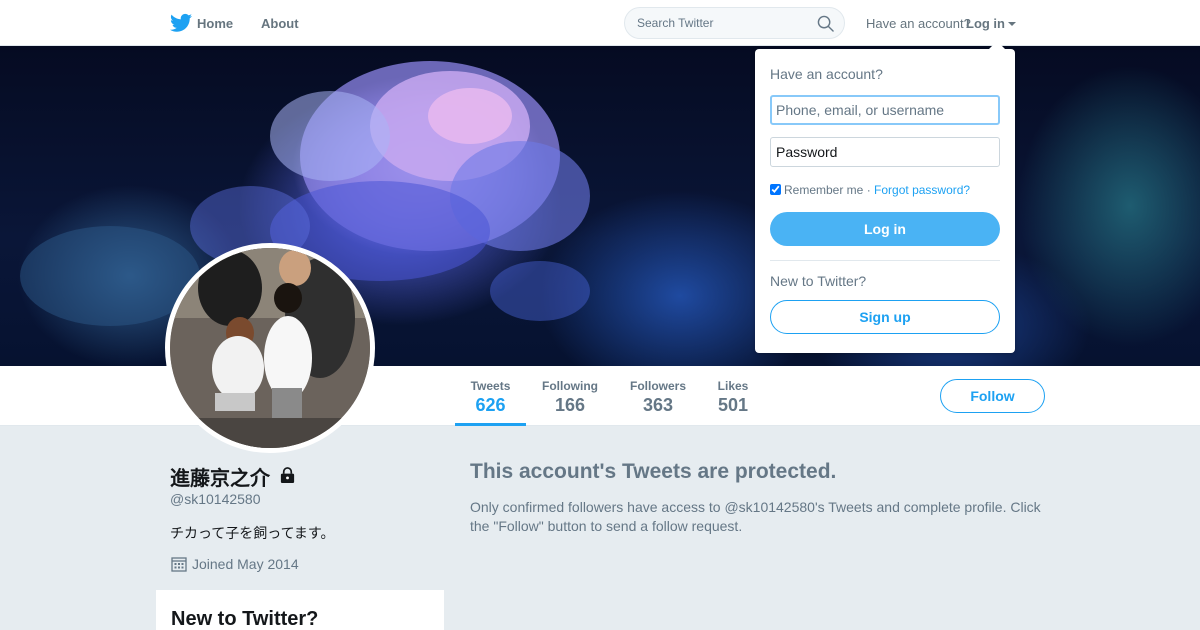 Image resolution: width=1200 pixels, height=630 pixels. What do you see at coordinates (1012, 24) in the screenshot?
I see `caret-down-icon` at bounding box center [1012, 24].